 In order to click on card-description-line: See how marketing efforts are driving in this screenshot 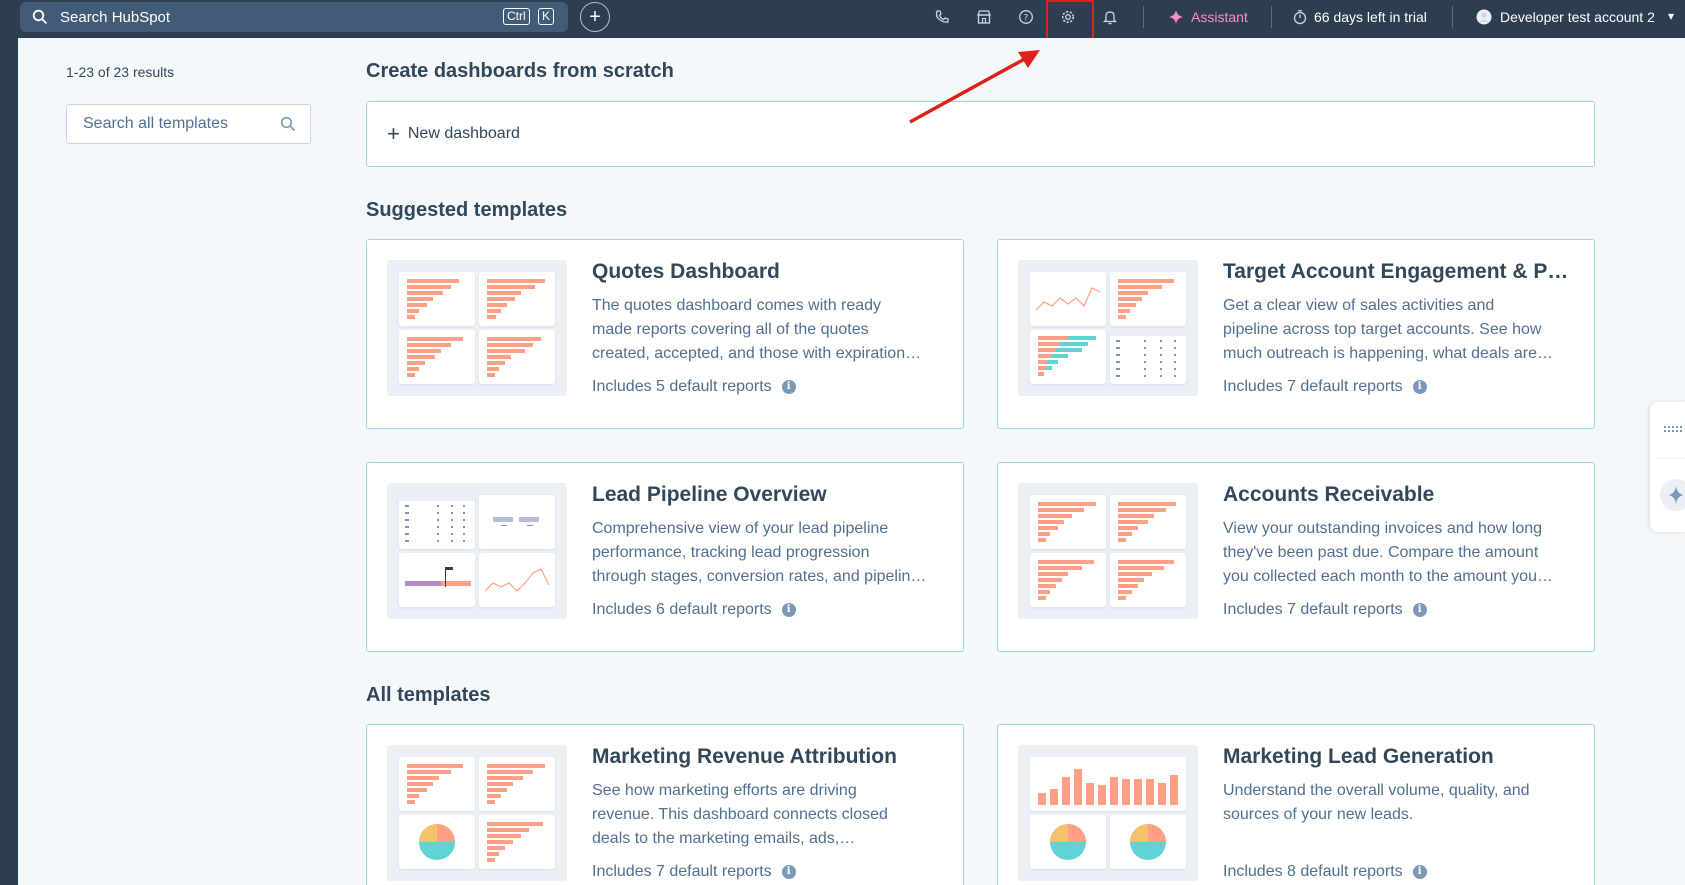, I will do `click(724, 790)`.